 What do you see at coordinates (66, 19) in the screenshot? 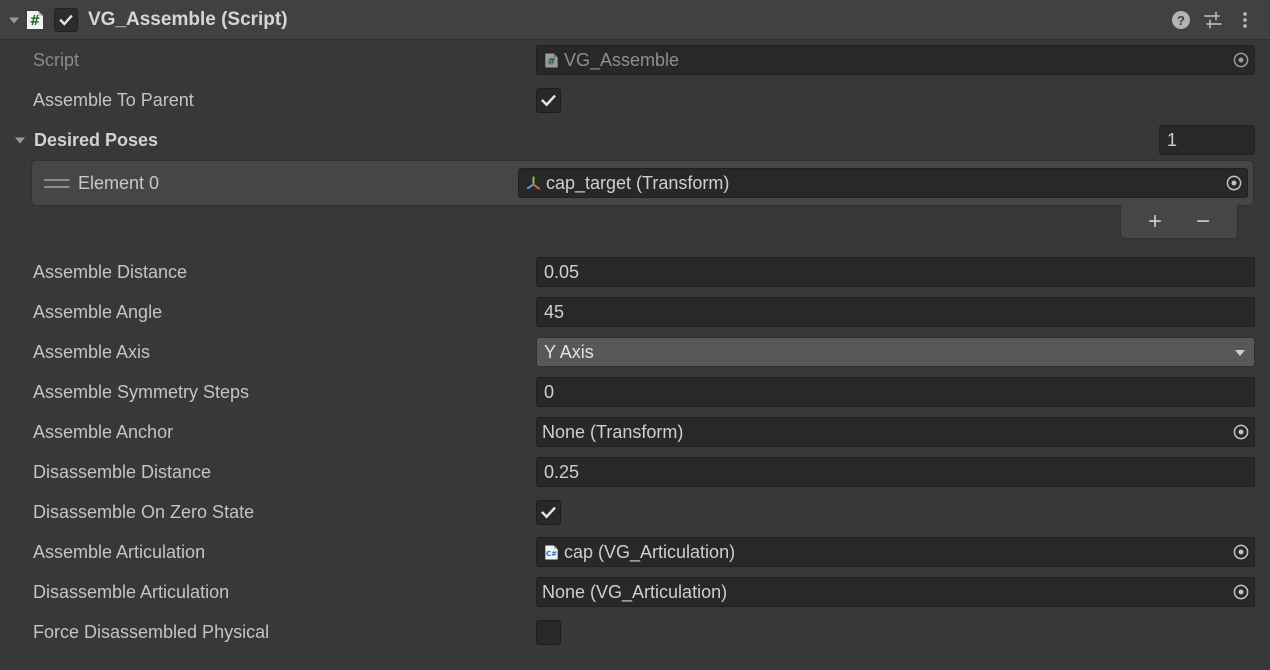
I see `component-enabled-checkbox` at bounding box center [66, 19].